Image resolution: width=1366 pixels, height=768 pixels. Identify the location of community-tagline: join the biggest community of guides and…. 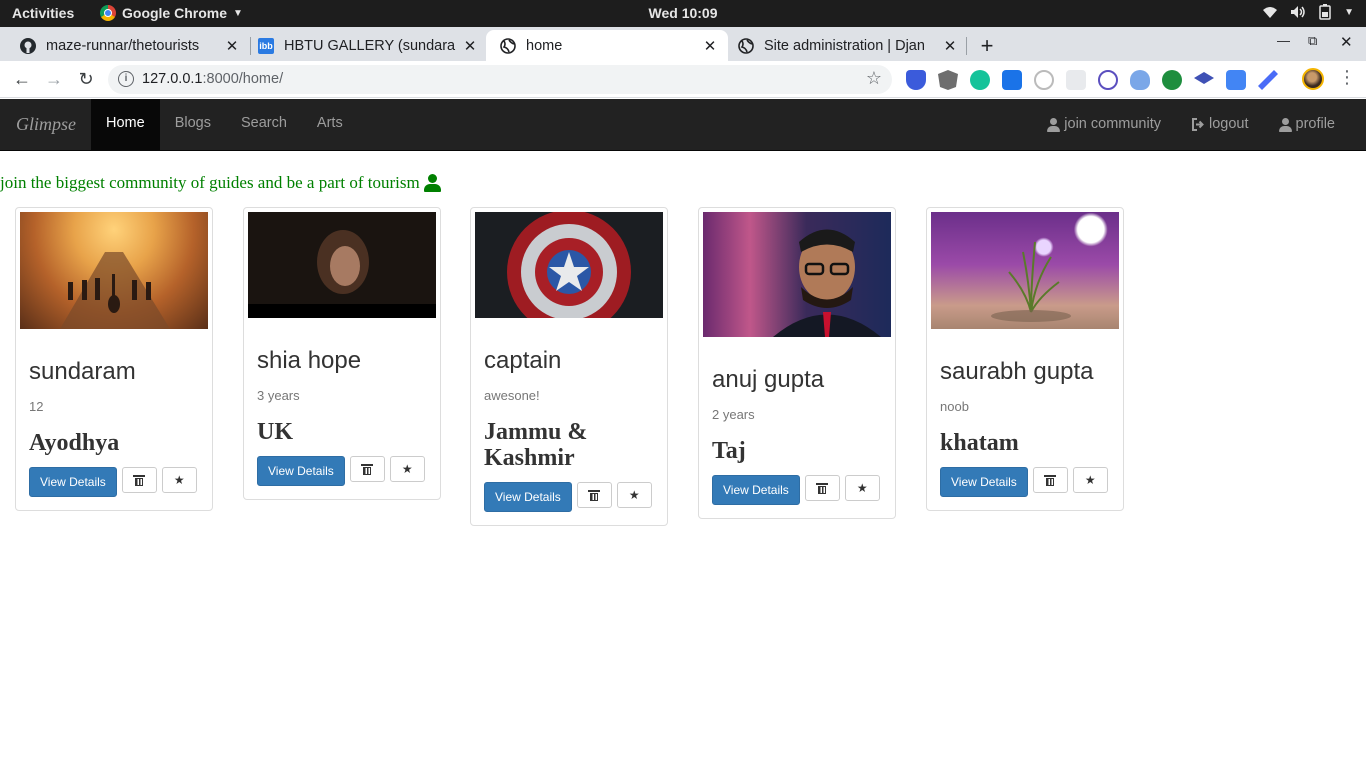
(220, 183).